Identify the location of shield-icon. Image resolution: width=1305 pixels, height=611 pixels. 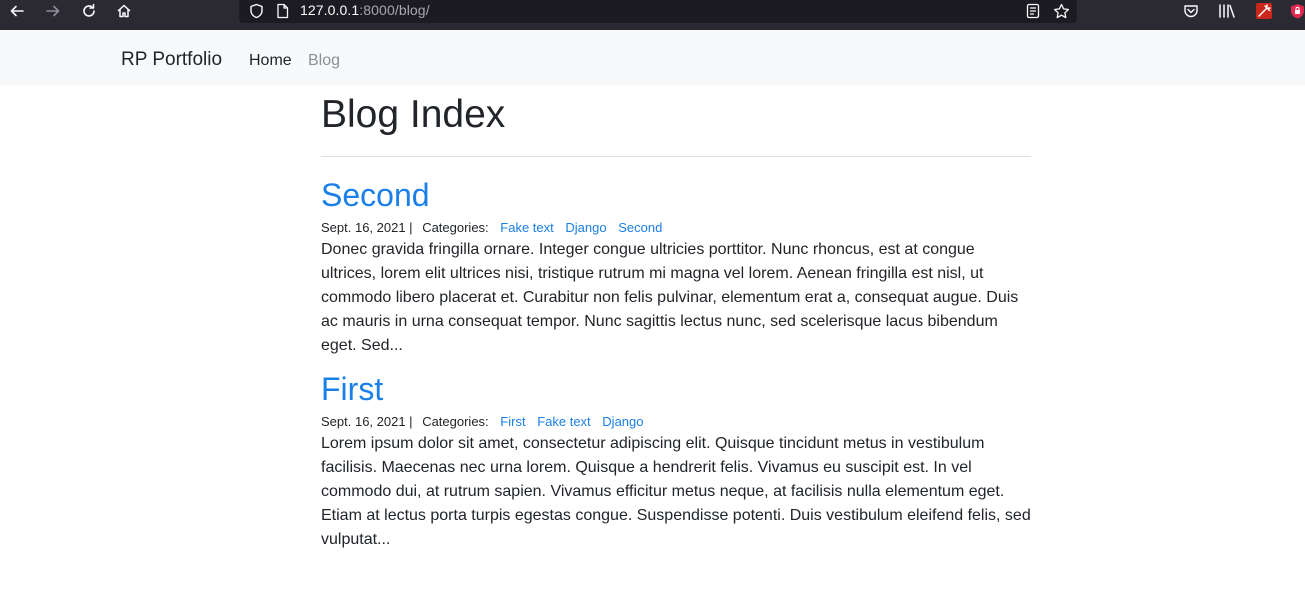
(256, 11).